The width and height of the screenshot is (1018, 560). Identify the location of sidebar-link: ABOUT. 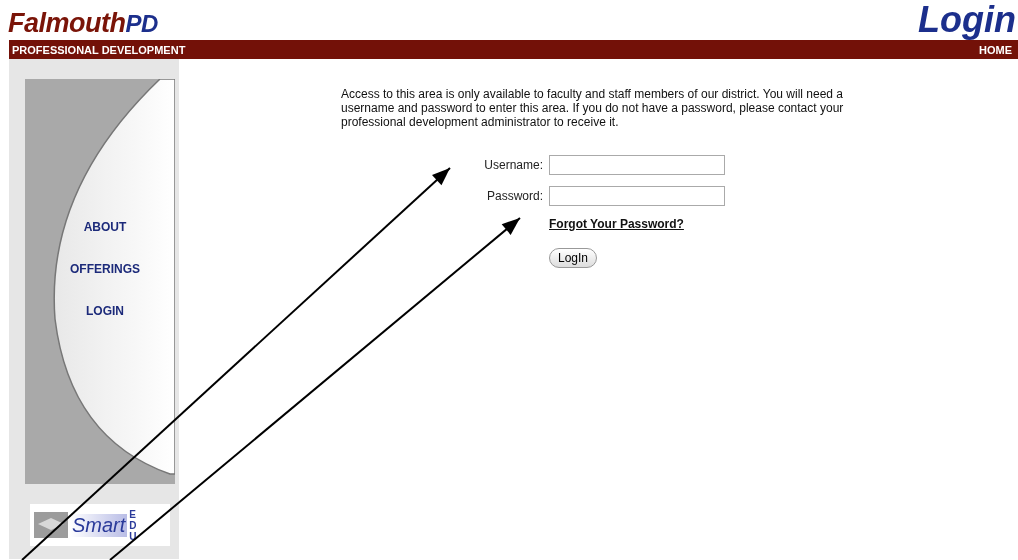
(105, 227).